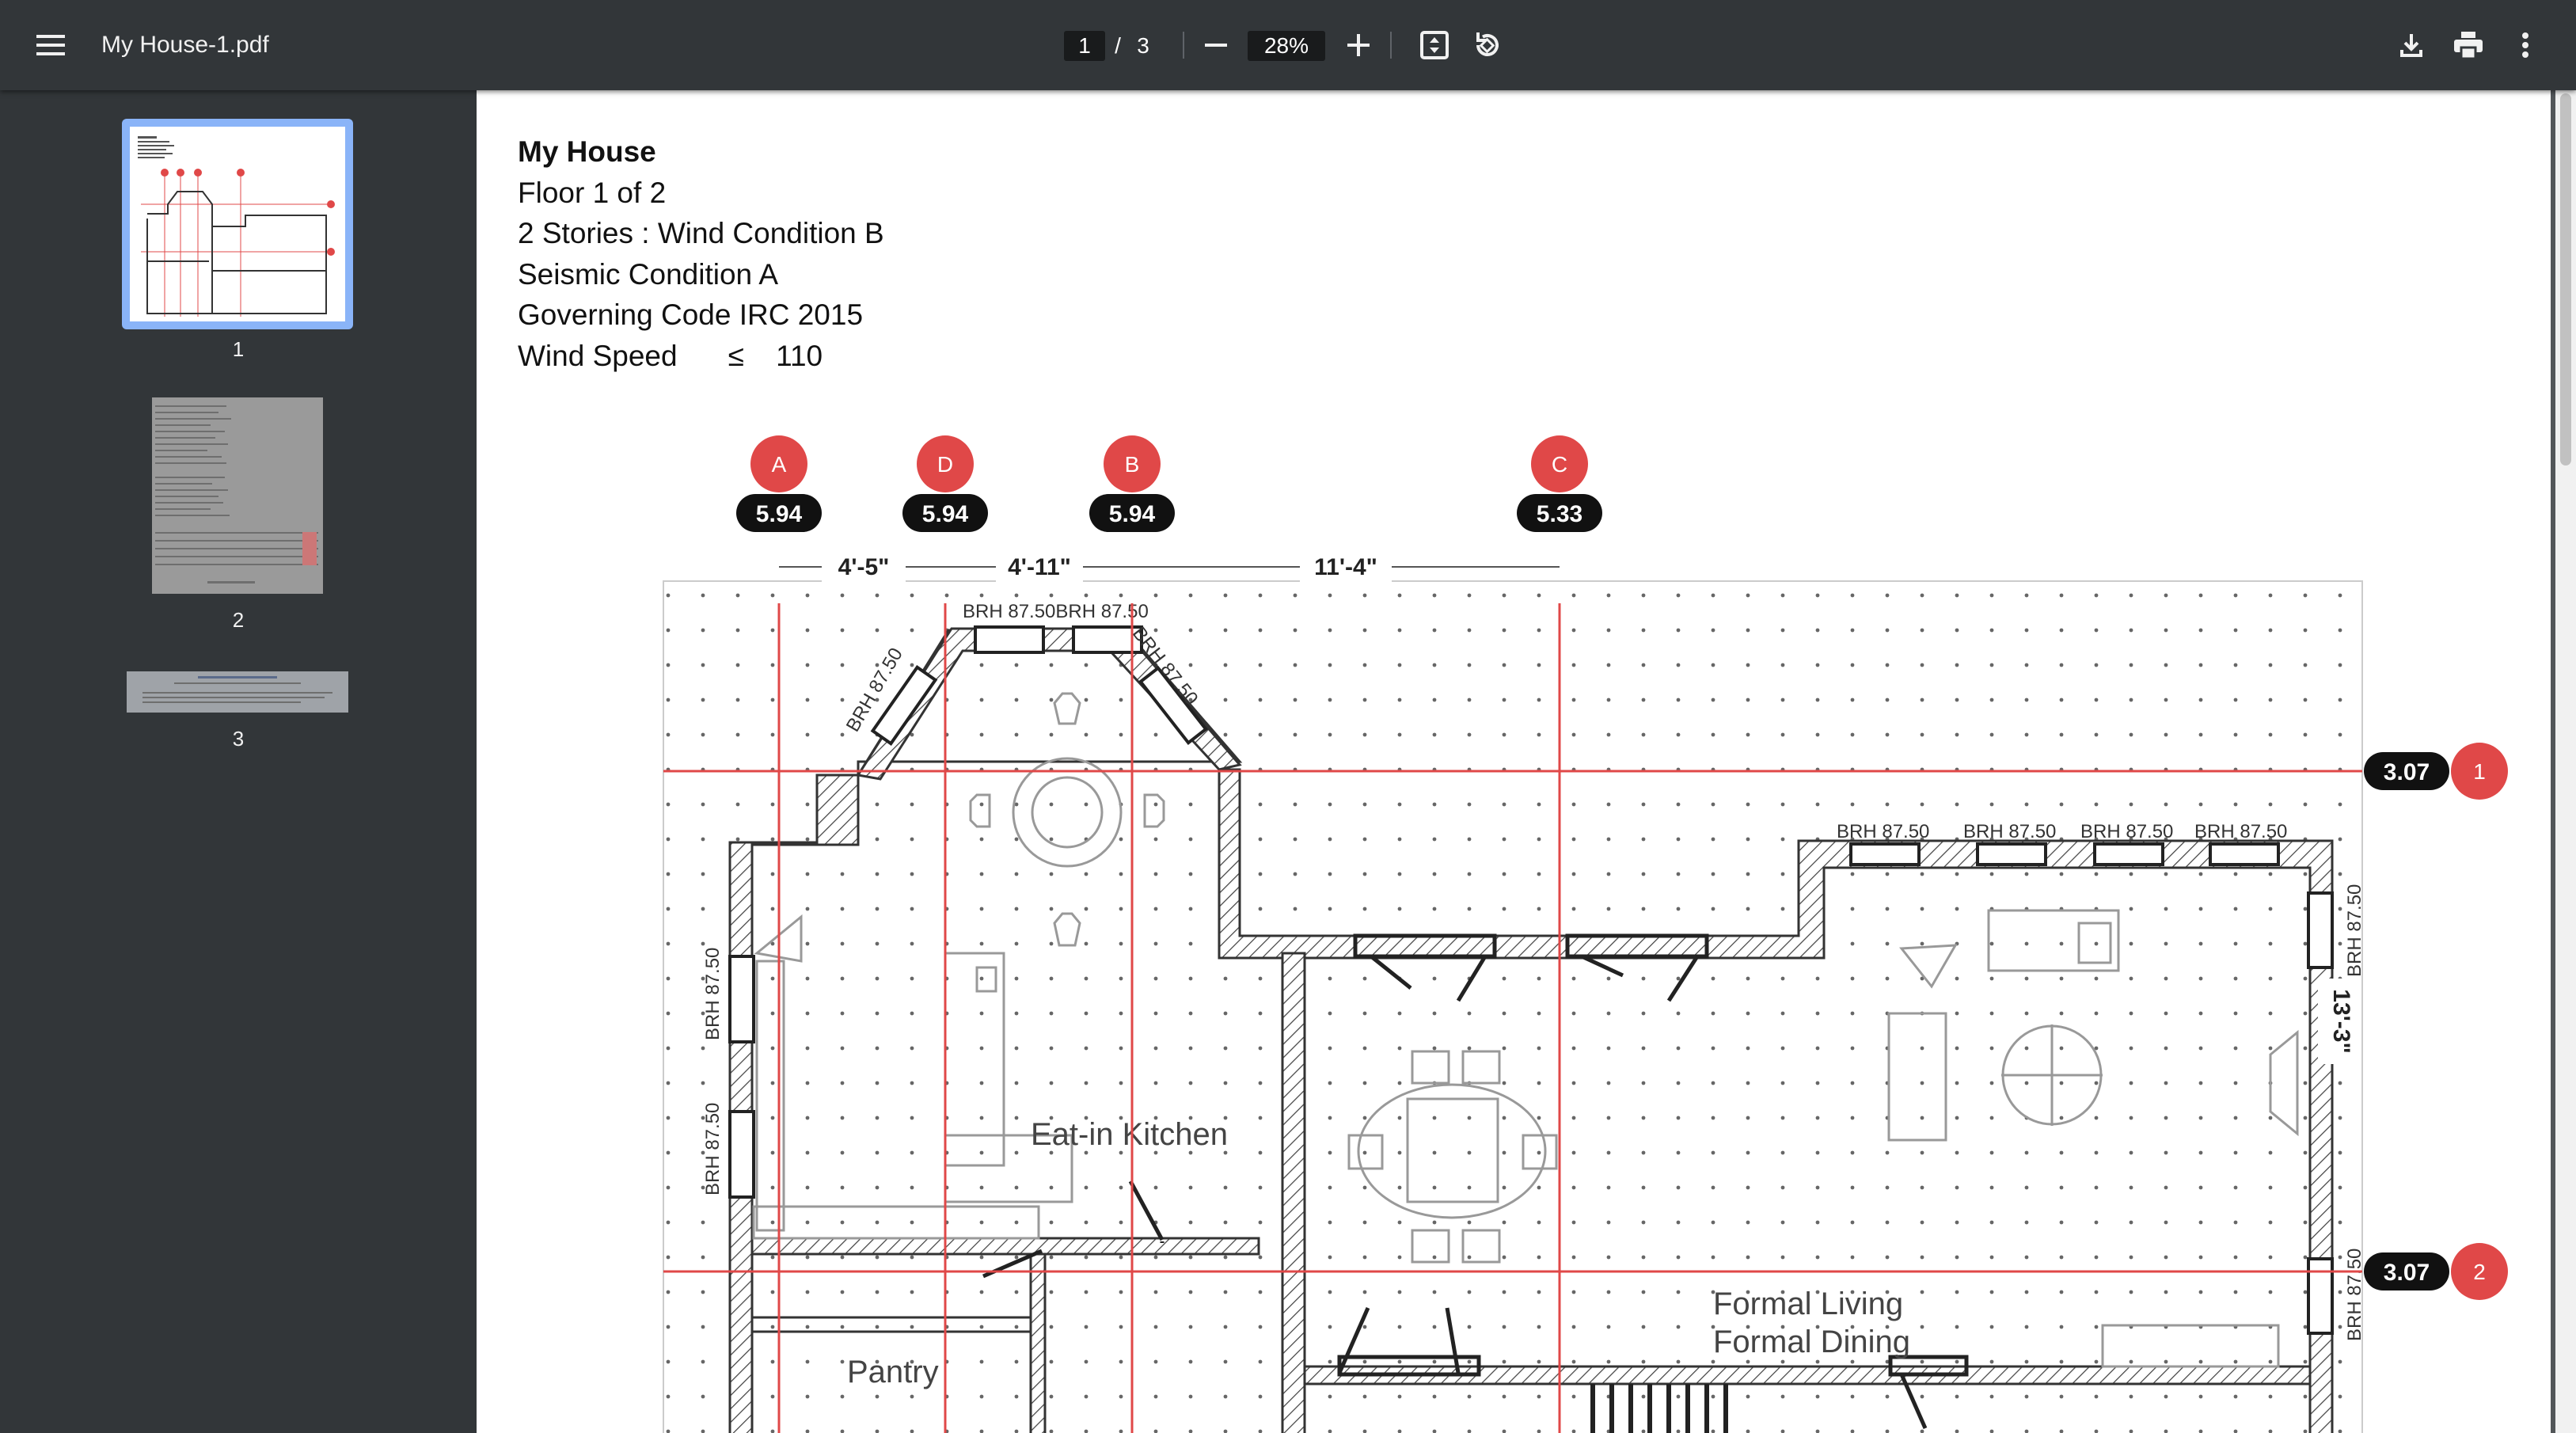 Image resolution: width=2576 pixels, height=1433 pixels. What do you see at coordinates (893, 1372) in the screenshot?
I see `room-label-pantry: Pantry` at bounding box center [893, 1372].